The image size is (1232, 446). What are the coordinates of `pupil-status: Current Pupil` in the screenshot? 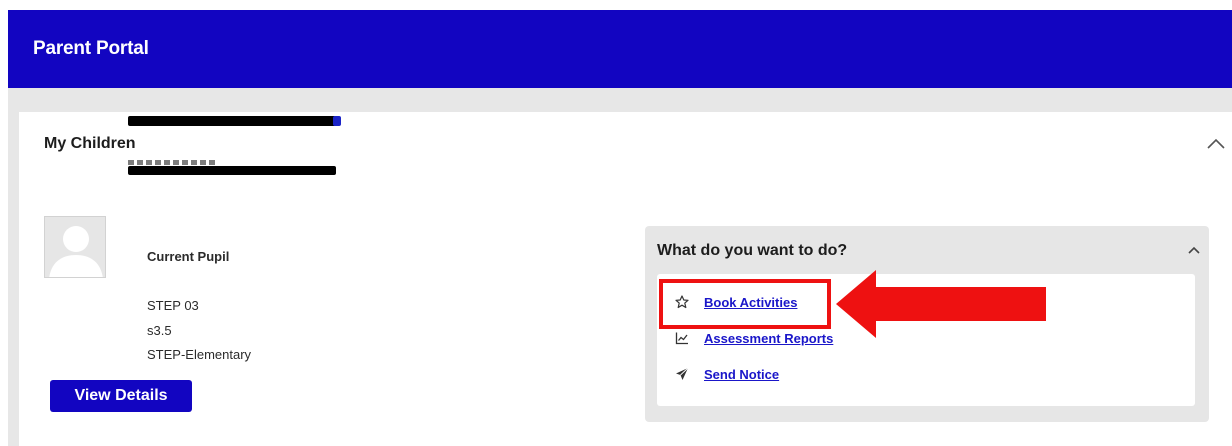 It's located at (188, 256).